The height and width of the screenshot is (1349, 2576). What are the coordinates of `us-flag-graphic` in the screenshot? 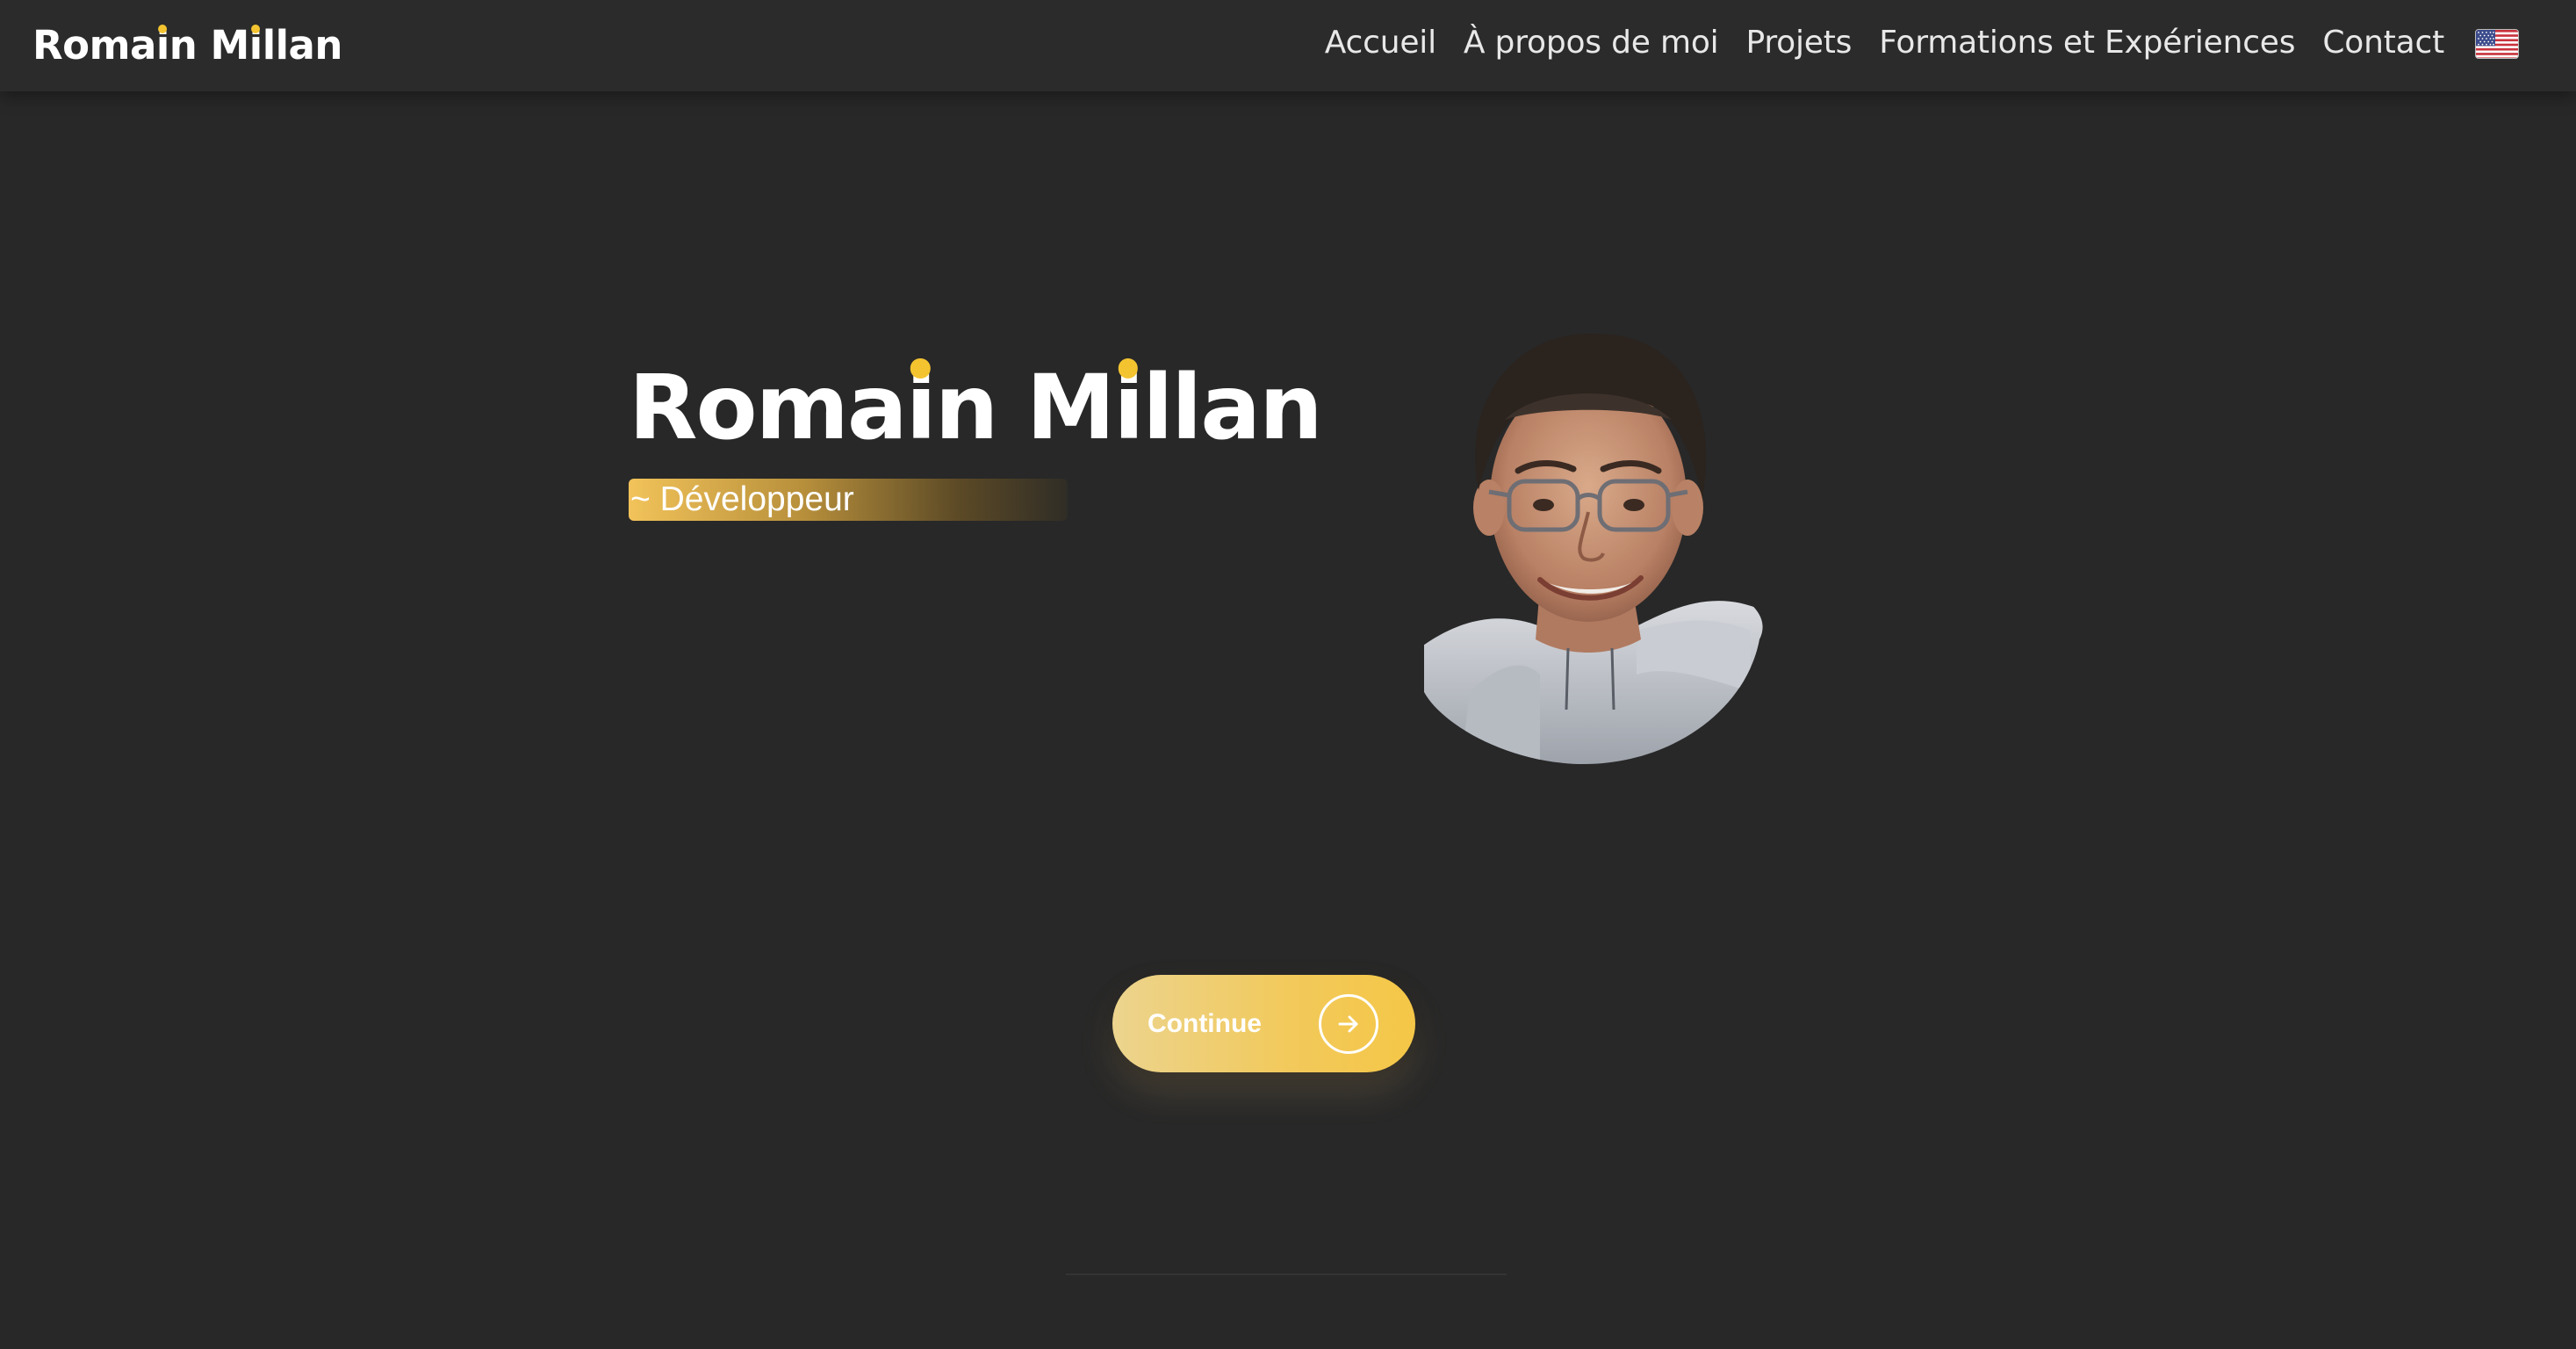 It's located at (2497, 44).